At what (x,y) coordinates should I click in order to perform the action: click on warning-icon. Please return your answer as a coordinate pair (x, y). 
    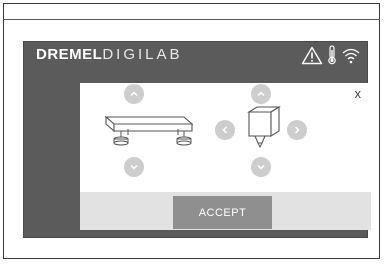
    Looking at the image, I should click on (312, 55).